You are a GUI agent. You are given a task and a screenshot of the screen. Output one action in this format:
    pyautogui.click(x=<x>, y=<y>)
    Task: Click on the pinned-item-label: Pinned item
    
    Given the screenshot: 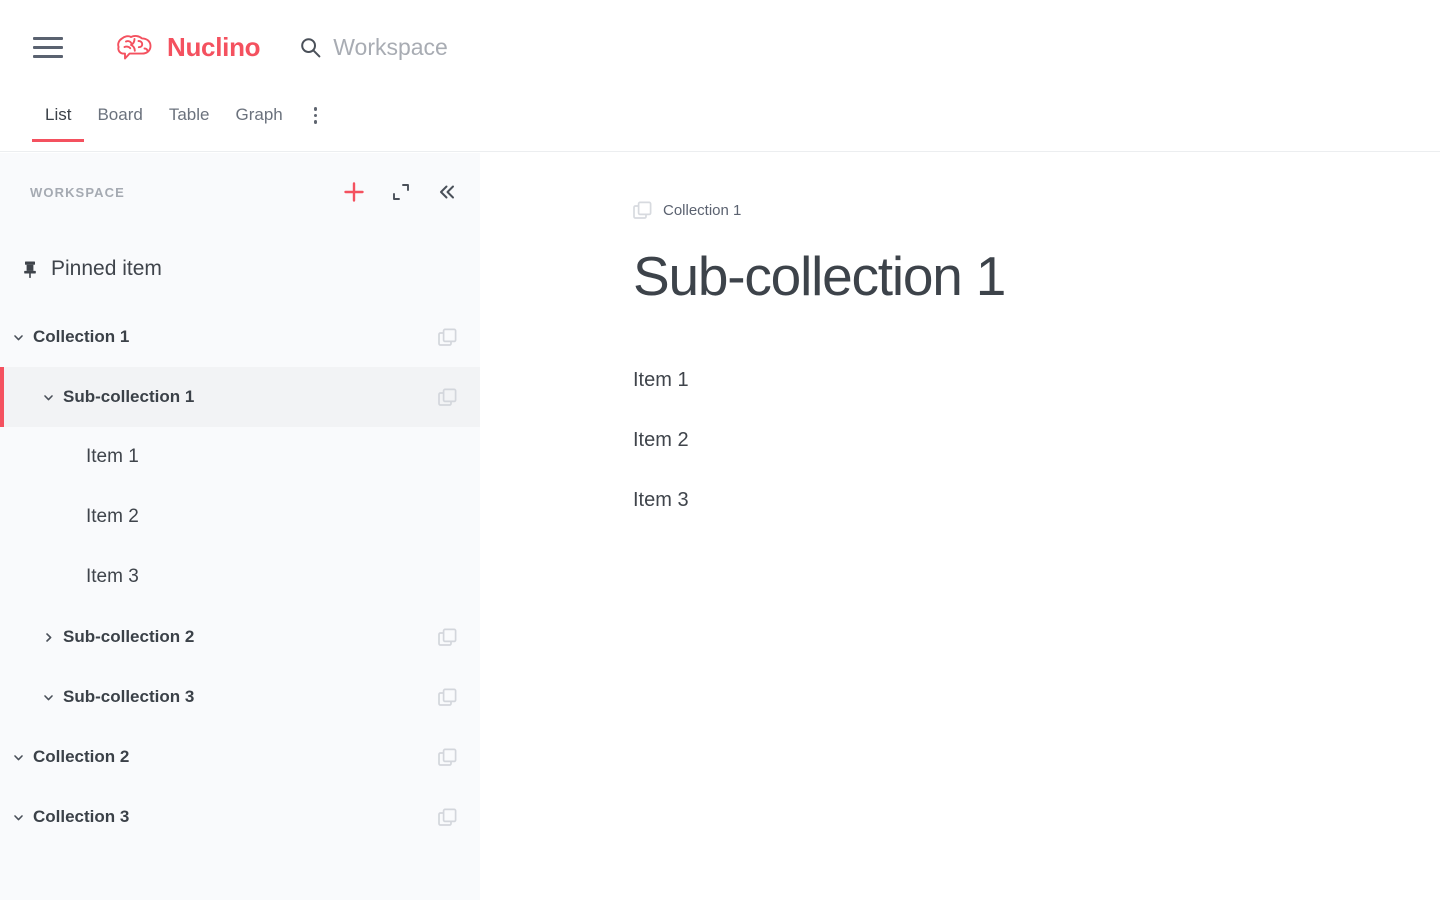 What is the action you would take?
    pyautogui.click(x=106, y=268)
    